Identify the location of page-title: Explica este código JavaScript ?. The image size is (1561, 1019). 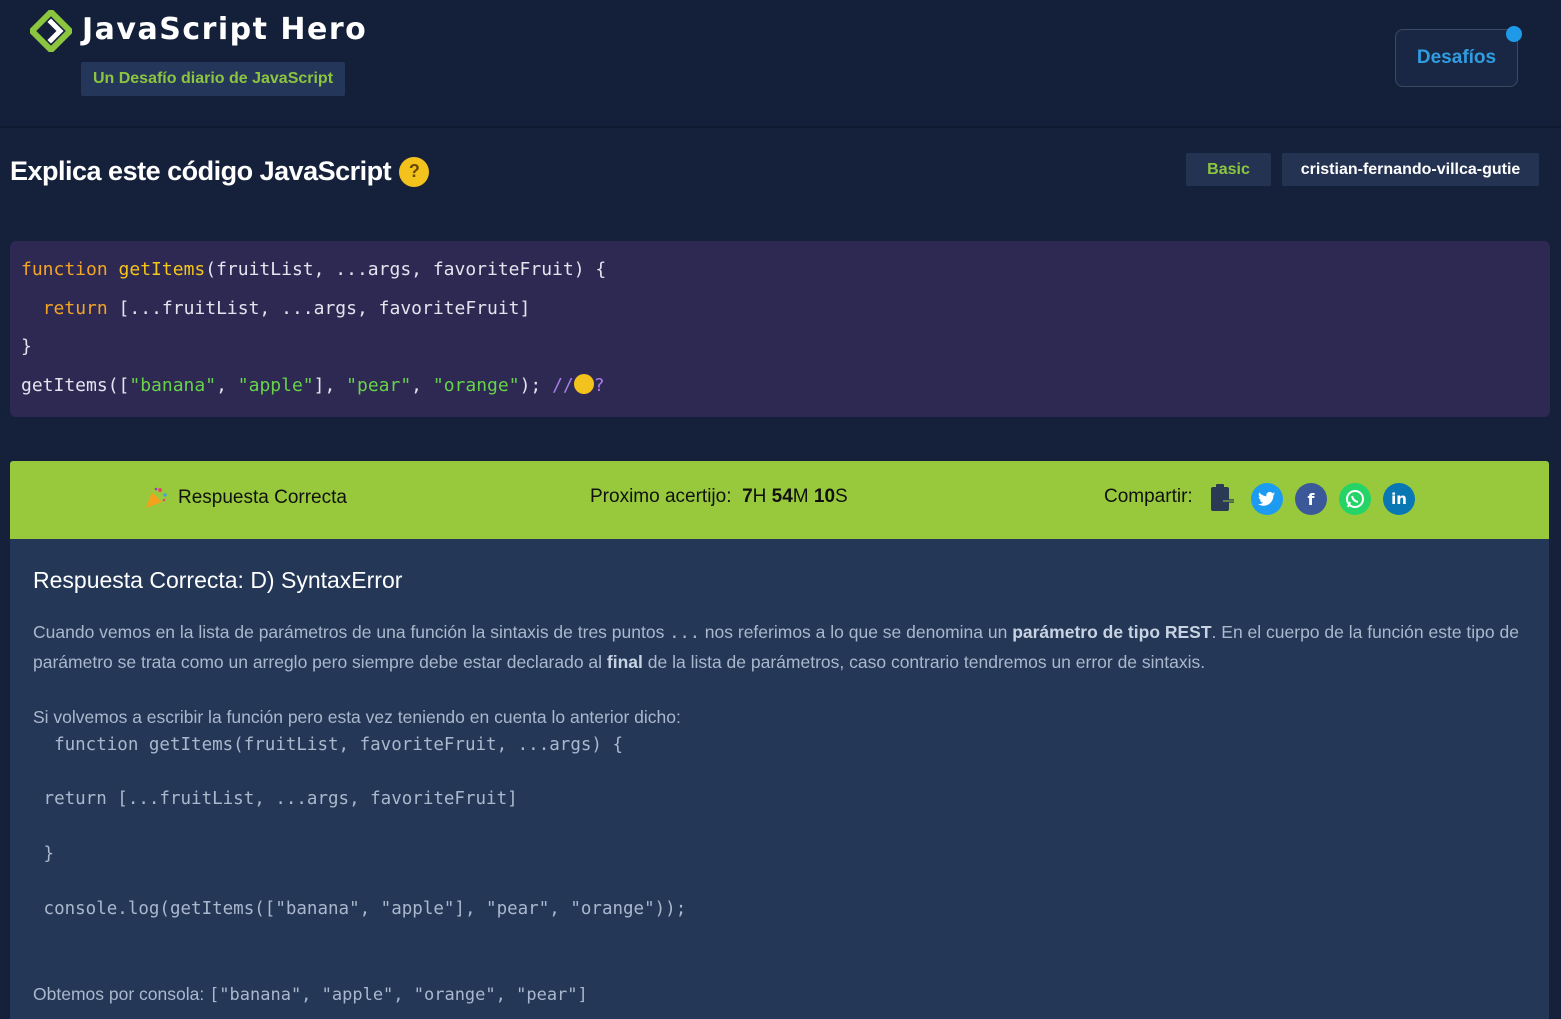
(220, 171).